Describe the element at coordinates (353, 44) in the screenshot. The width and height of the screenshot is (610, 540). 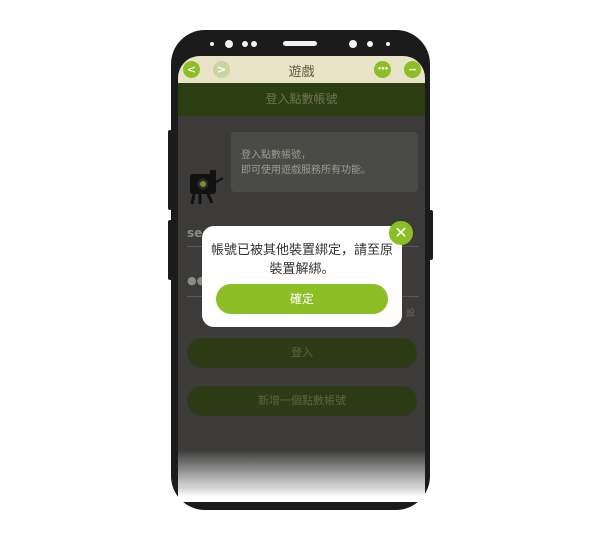
I see `front-camera` at that location.